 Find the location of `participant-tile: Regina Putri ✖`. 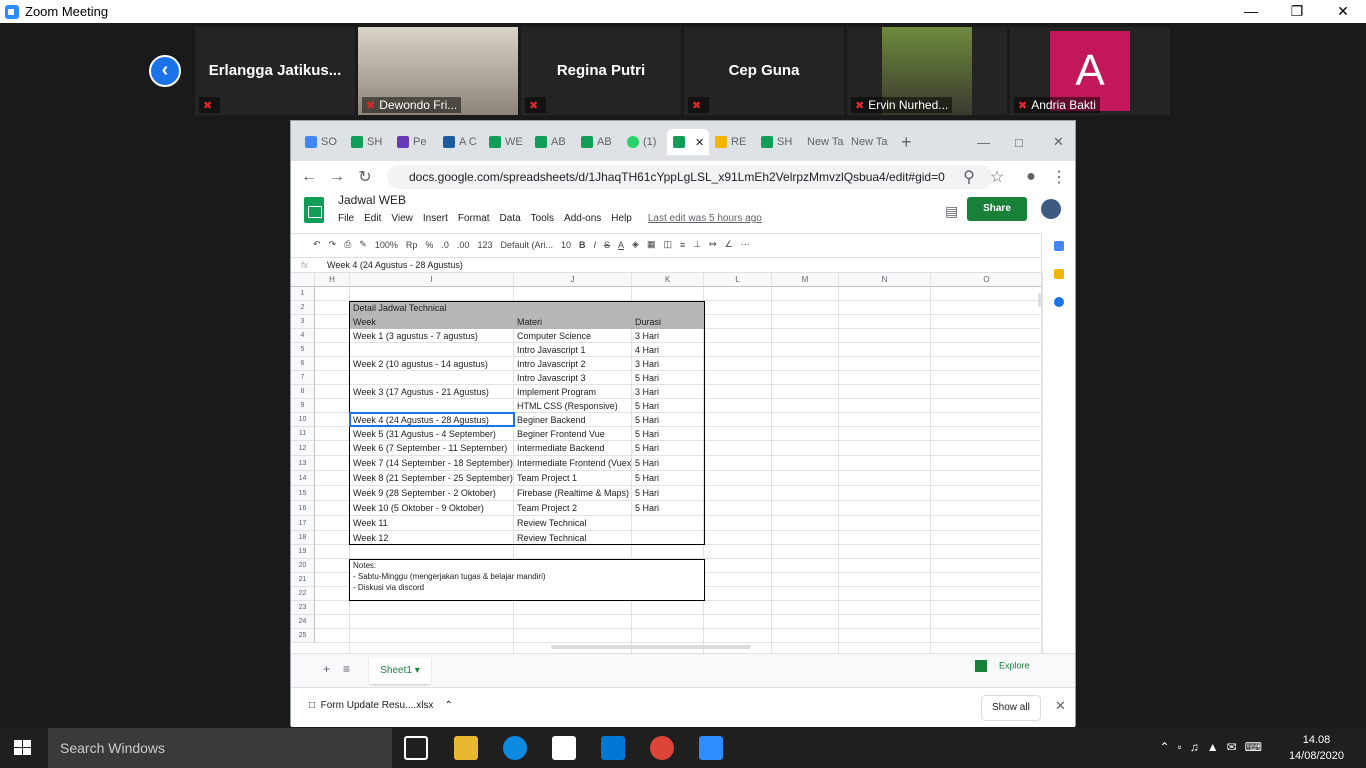

participant-tile: Regina Putri ✖ is located at coordinates (601, 71).